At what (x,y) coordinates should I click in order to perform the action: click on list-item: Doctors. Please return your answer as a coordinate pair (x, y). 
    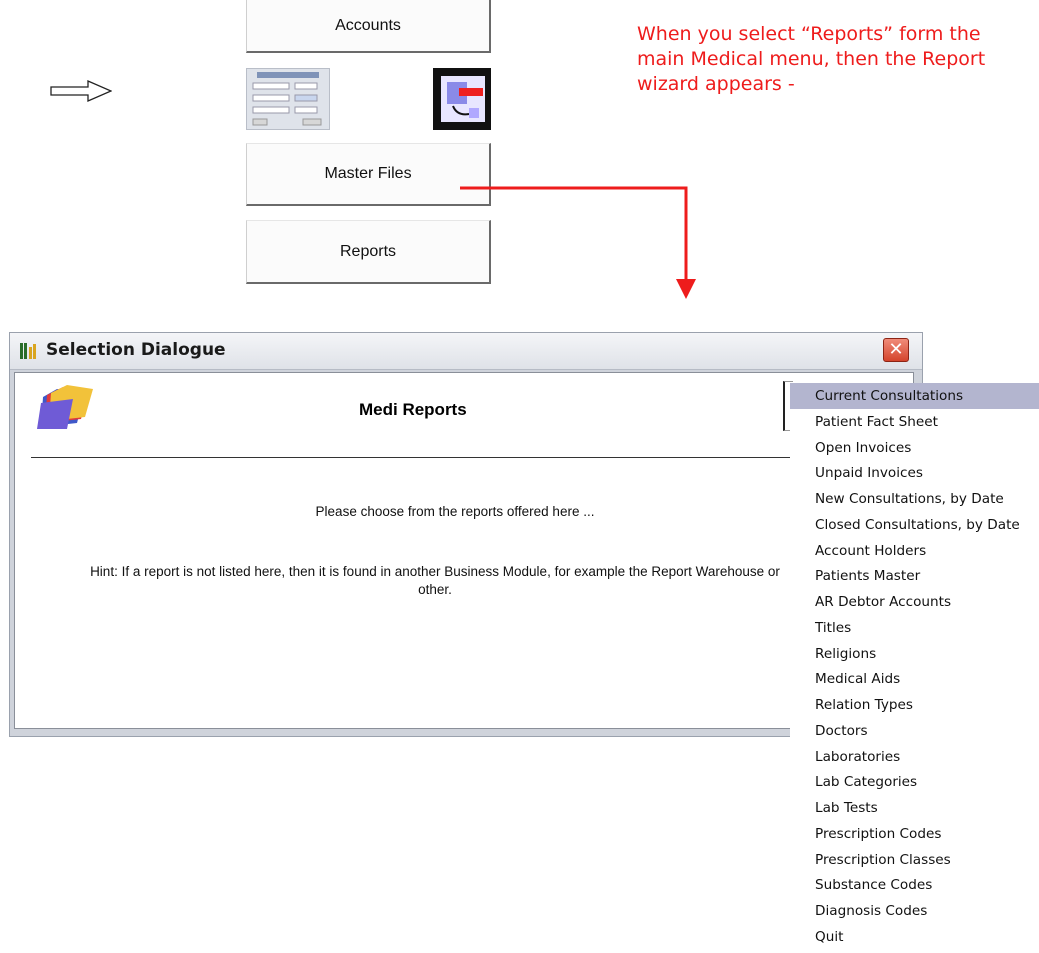
    Looking at the image, I should click on (914, 731).